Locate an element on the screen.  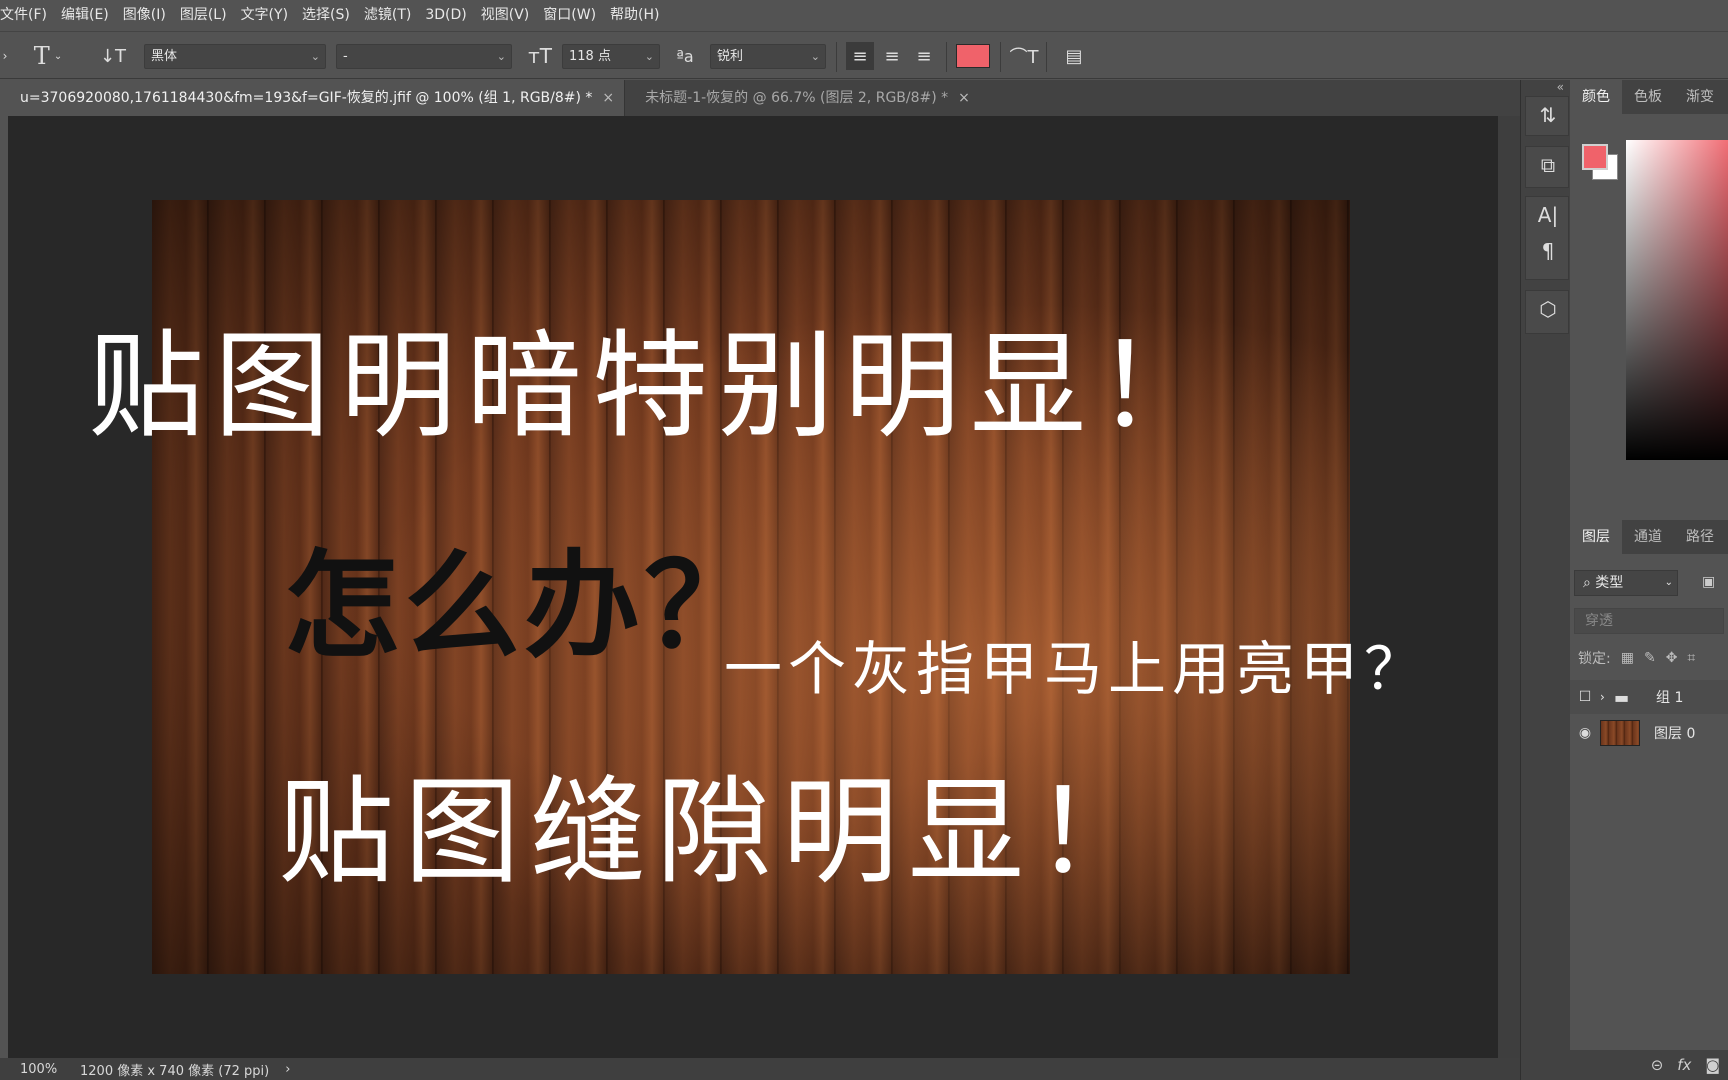
menu-help: 帮助(H) is located at coordinates (634, 15).